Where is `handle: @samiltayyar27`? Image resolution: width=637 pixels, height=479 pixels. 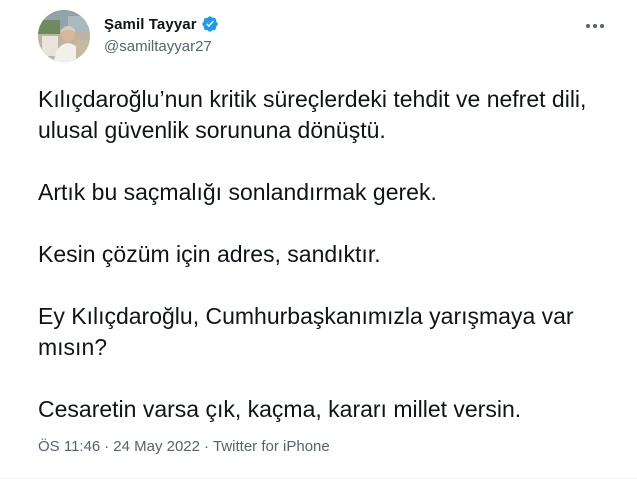
handle: @samiltayyar27 is located at coordinates (161, 46).